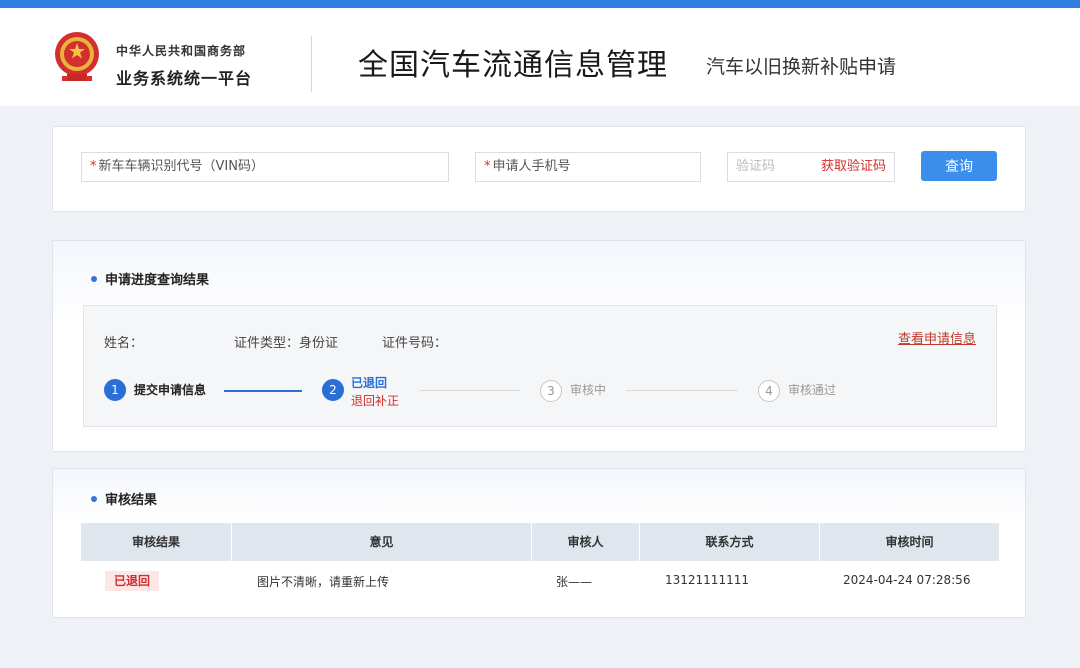 The height and width of the screenshot is (668, 1080). What do you see at coordinates (729, 542) in the screenshot?
I see `column-header: 联系方式` at bounding box center [729, 542].